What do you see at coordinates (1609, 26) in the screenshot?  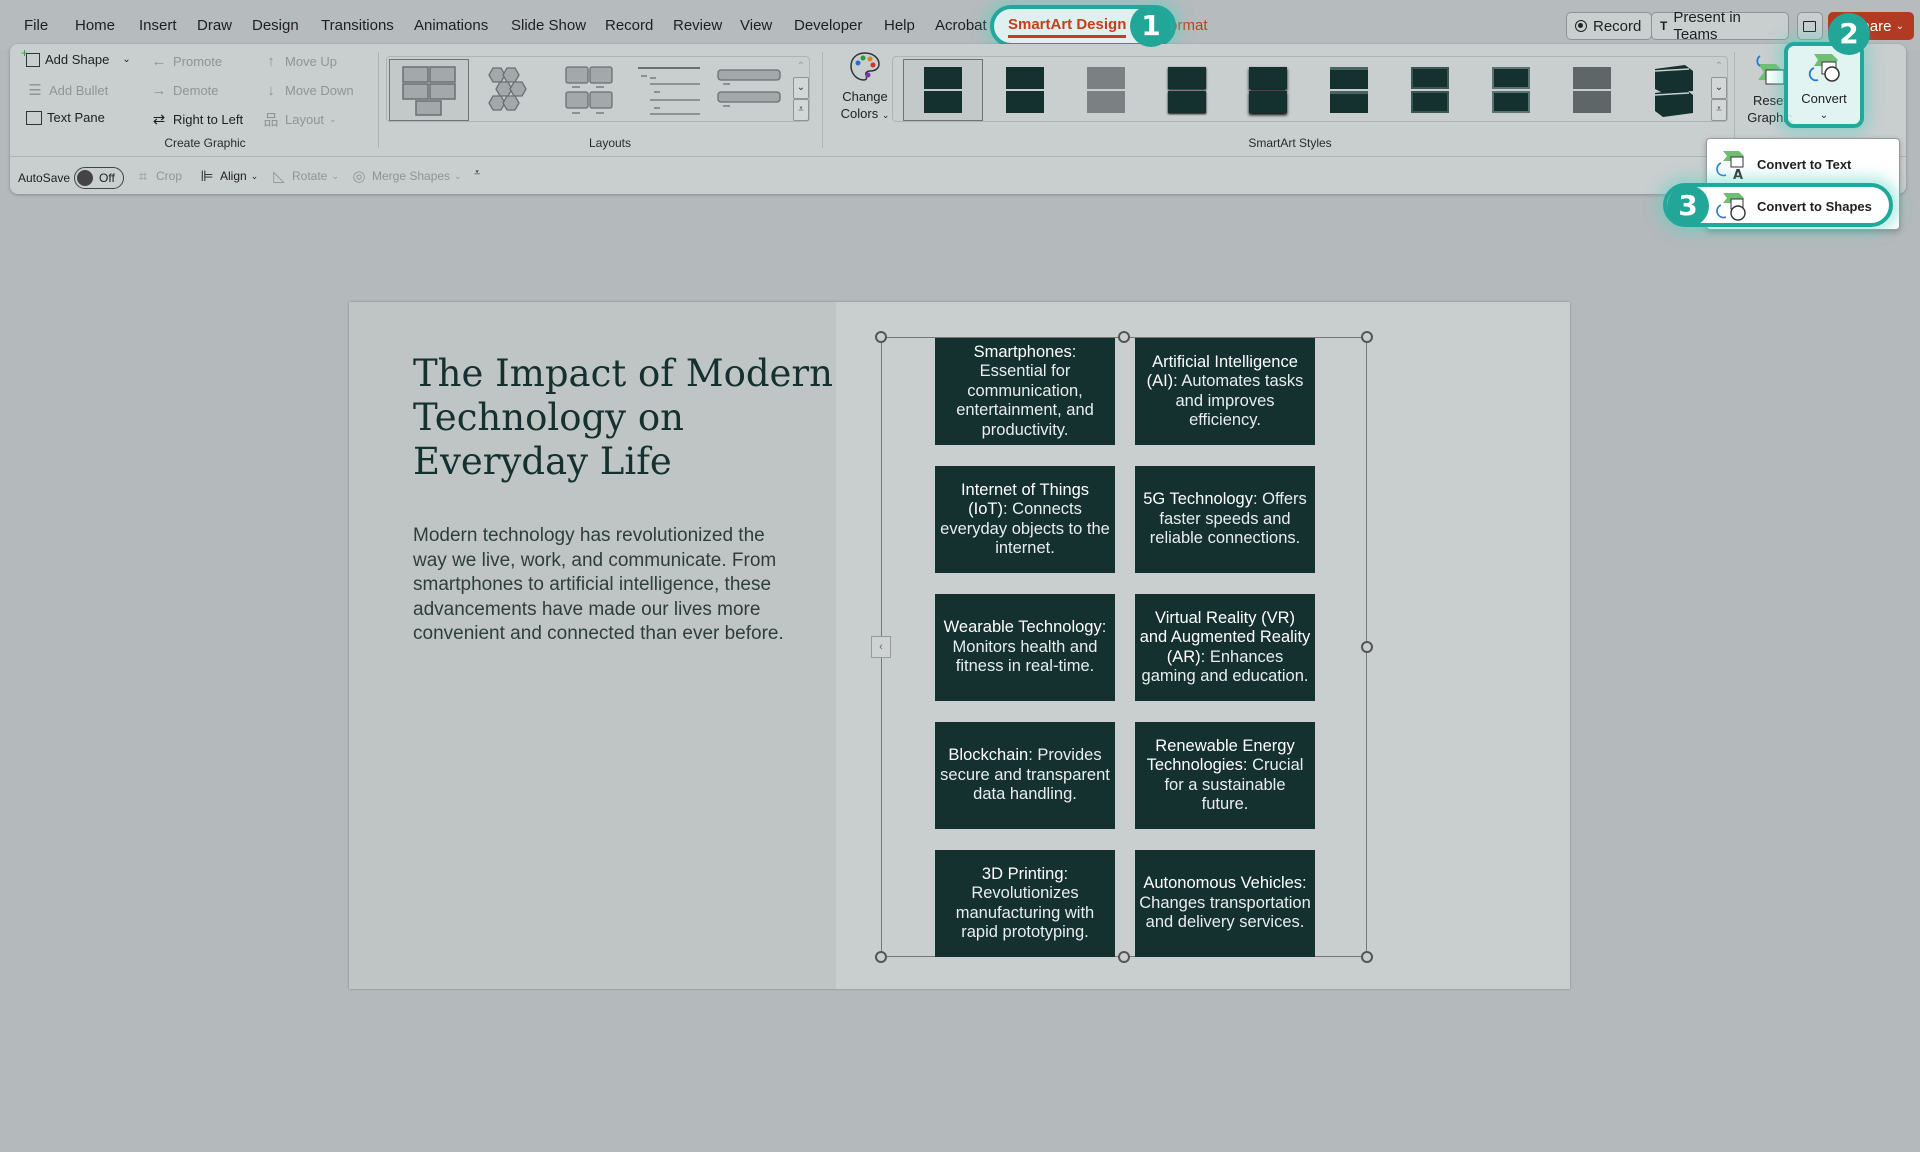 I see `record-button: Record` at bounding box center [1609, 26].